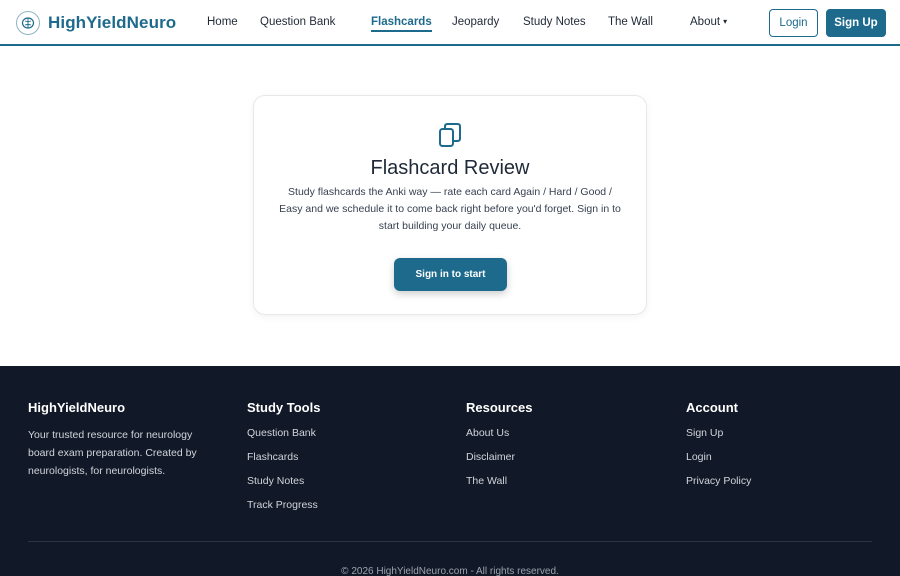 The width and height of the screenshot is (900, 576). I want to click on brain-icon, so click(28, 23).